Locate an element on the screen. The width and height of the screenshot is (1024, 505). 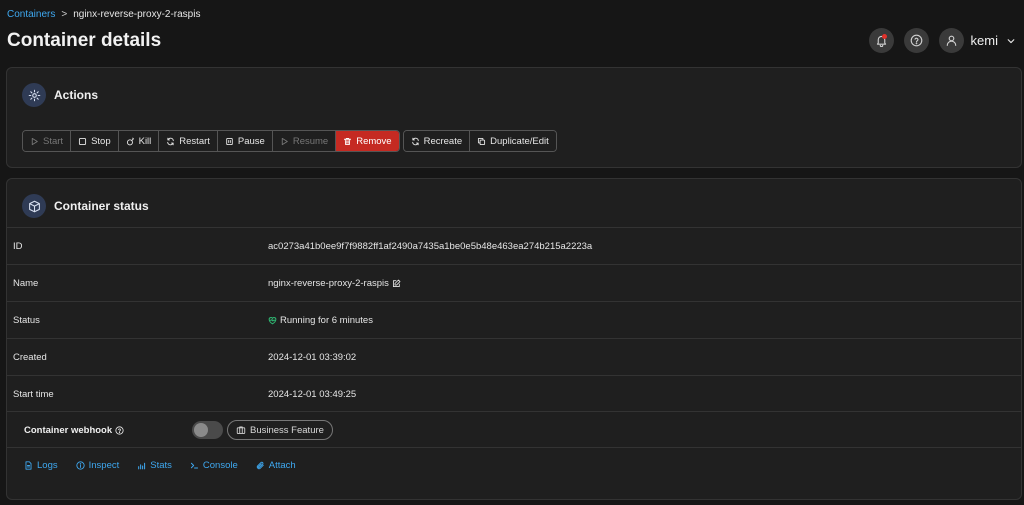
stats-link-label: Stats is located at coordinates (161, 465).